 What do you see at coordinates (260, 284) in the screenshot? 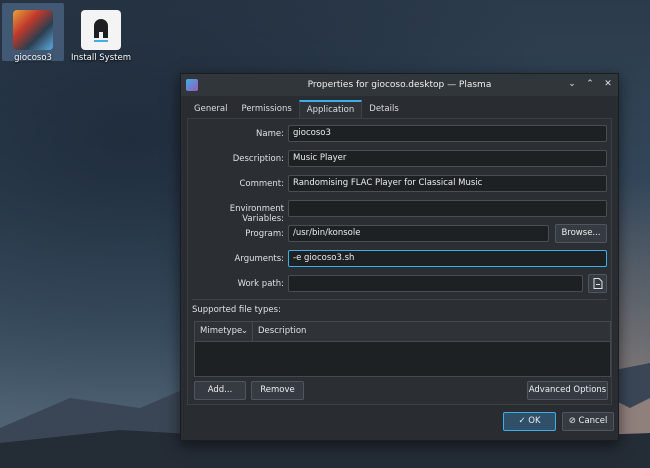
I see `workpath-label: Work path:` at bounding box center [260, 284].